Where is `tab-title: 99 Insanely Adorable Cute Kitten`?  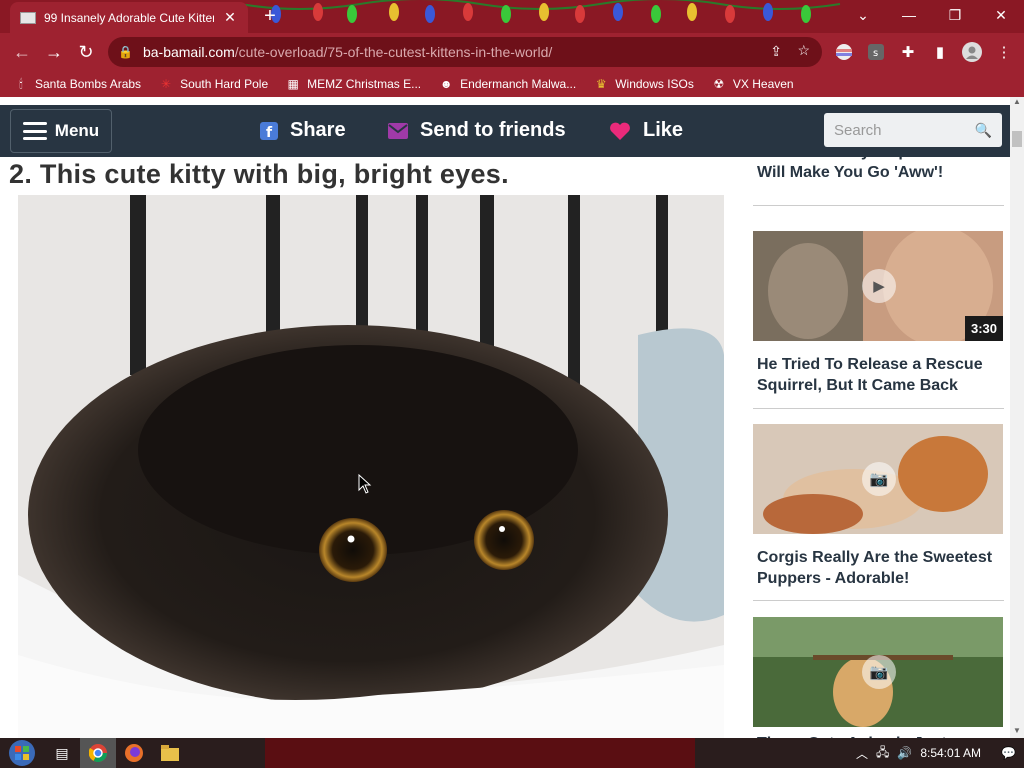 tab-title: 99 Insanely Adorable Cute Kitten is located at coordinates (129, 17).